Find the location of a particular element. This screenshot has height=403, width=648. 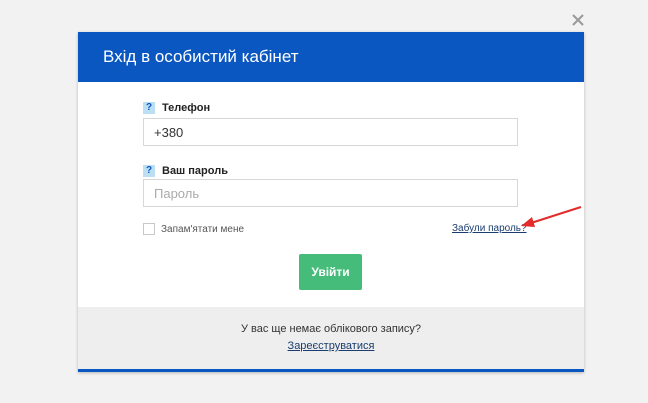

phone-label: Телефон is located at coordinates (186, 108).